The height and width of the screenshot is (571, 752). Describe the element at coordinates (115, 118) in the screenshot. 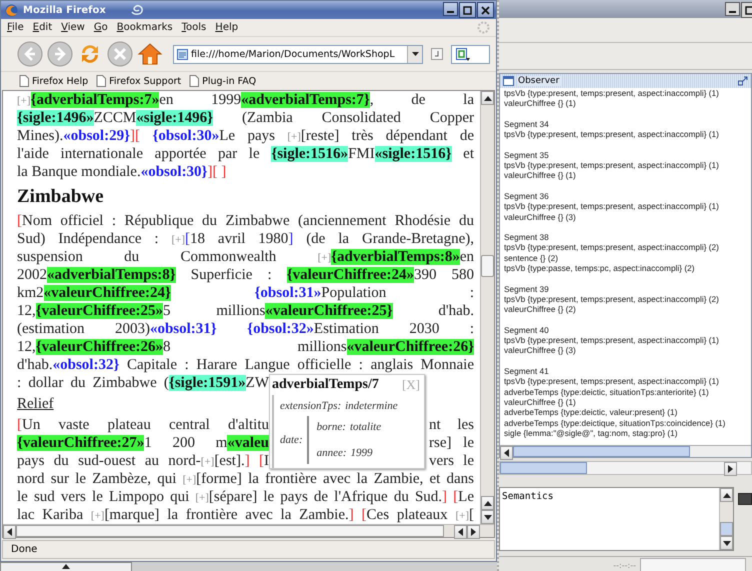

I see `paragraph-text: ZCCM` at that location.